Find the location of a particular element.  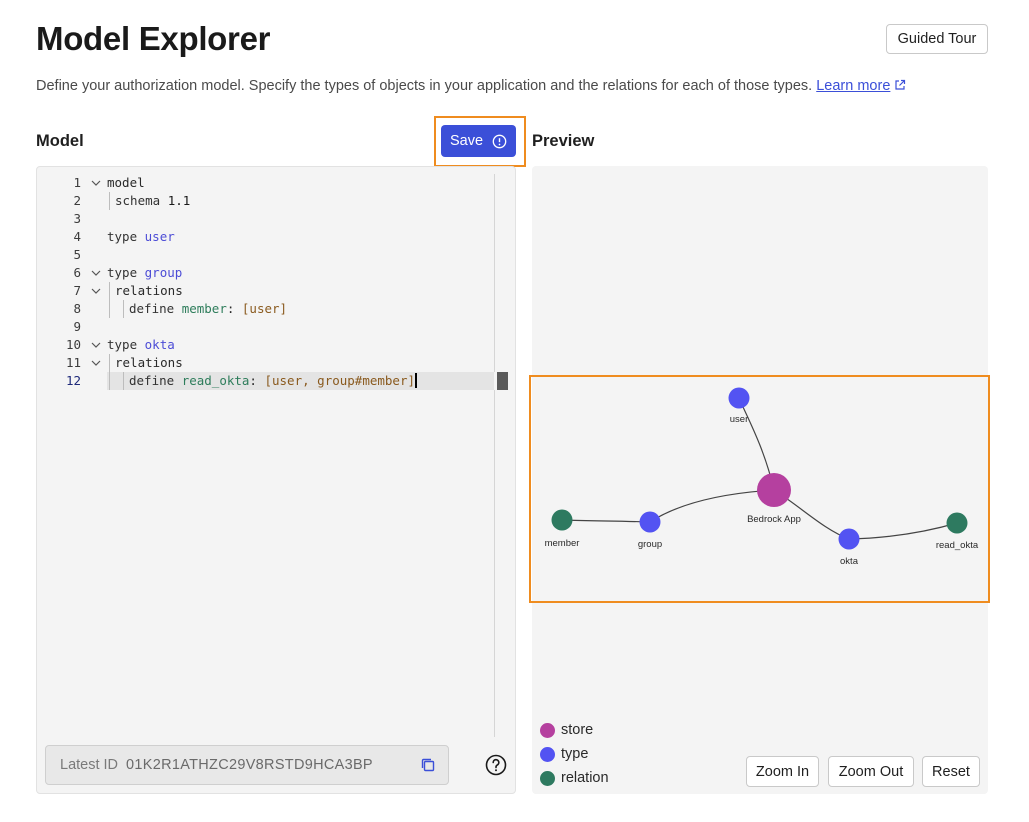

latest-id-field: Latest ID 01K2R1ATHZC29V8RSTD9HCA3BP is located at coordinates (247, 765).